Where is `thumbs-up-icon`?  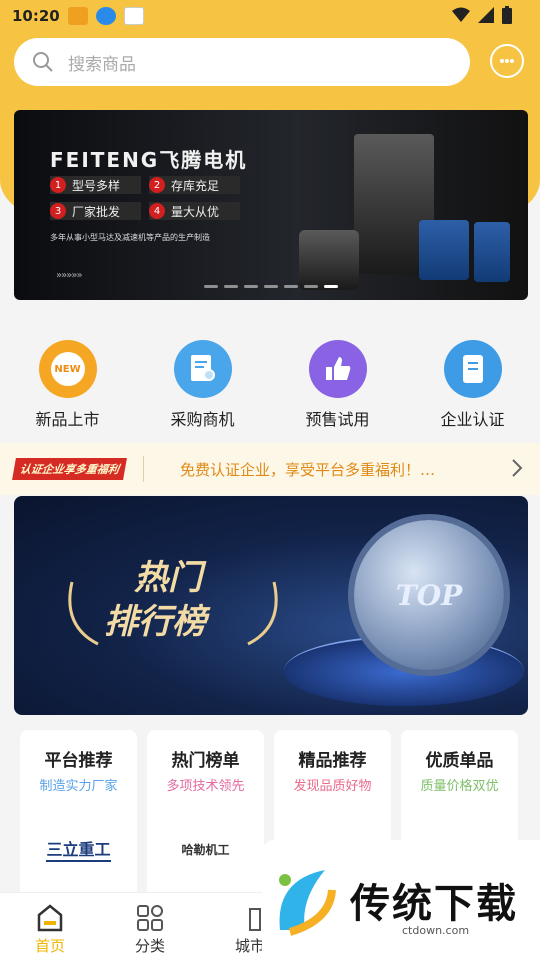
thumbs-up-icon is located at coordinates (337, 369).